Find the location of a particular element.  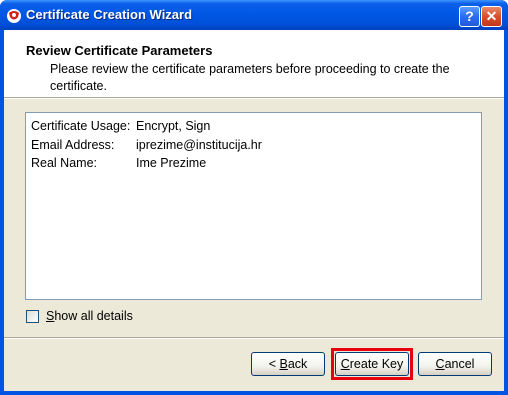

header-divider is located at coordinates (254, 98).